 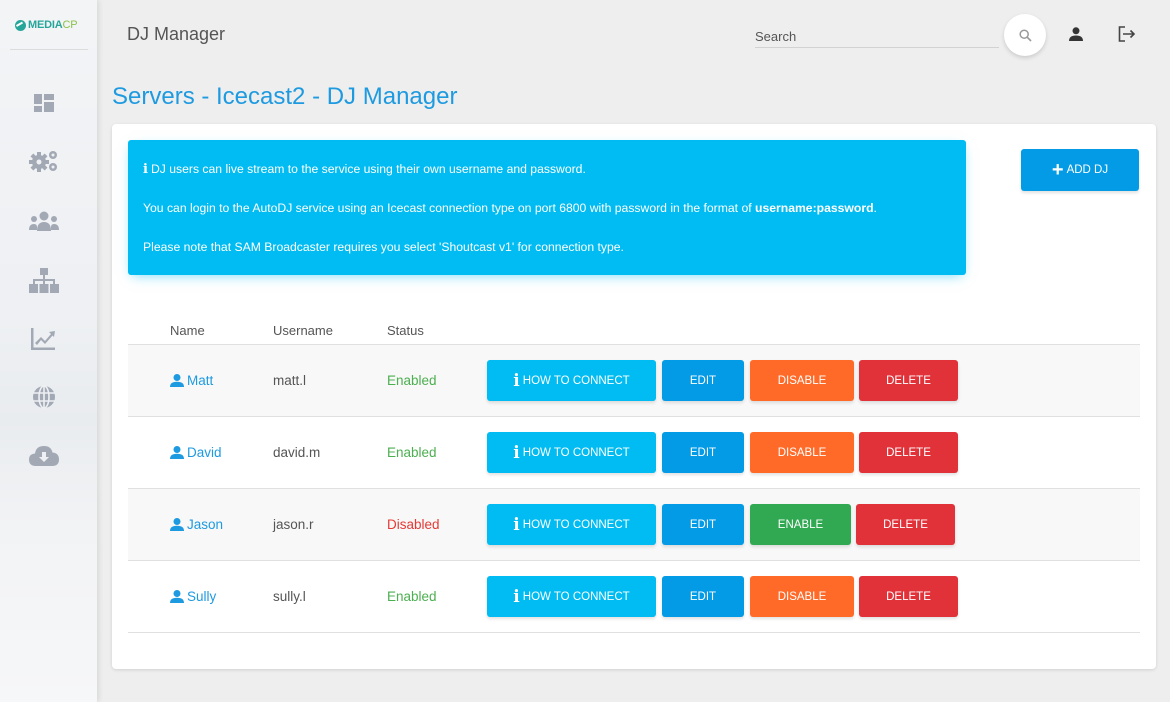 I want to click on logout-button, so click(x=1127, y=34).